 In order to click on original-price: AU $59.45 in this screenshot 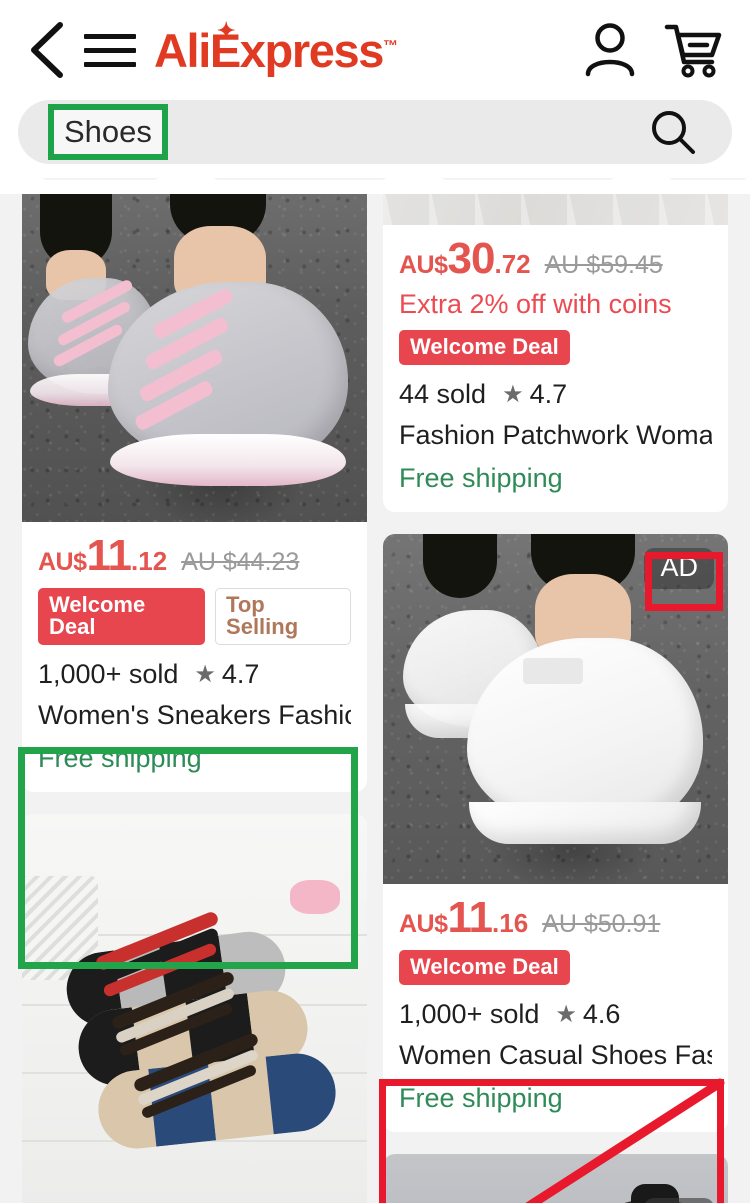, I will do `click(603, 265)`.